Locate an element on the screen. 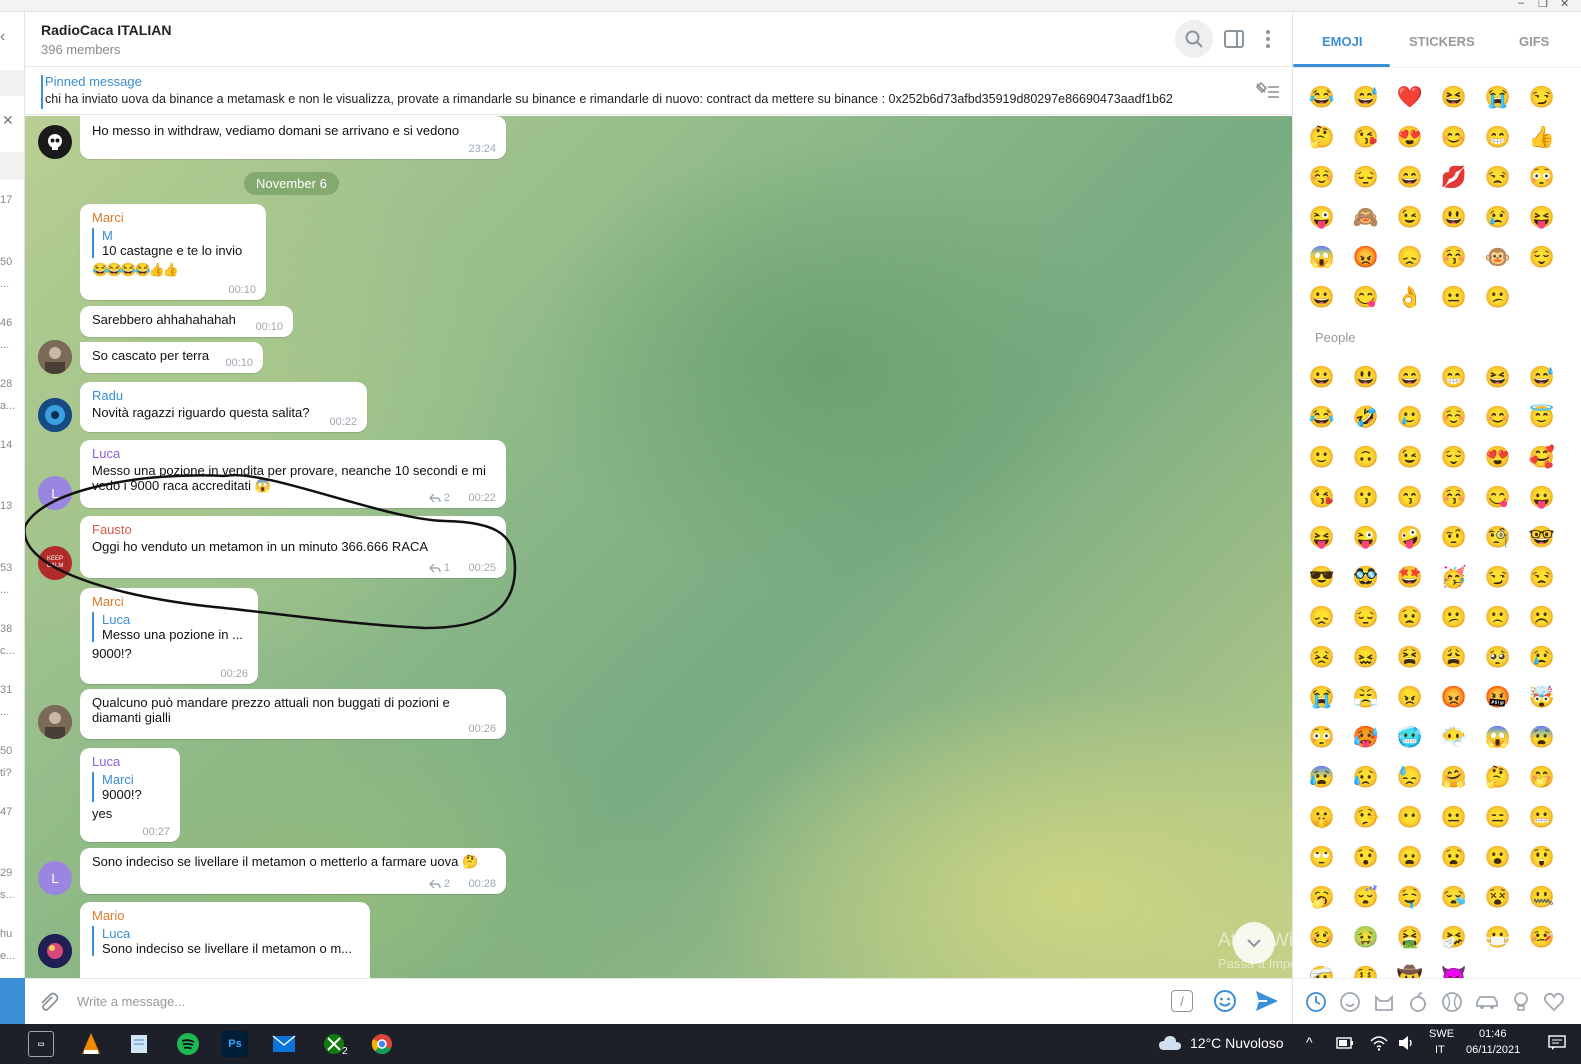 This screenshot has height=1064, width=1581. search-button is located at coordinates (1194, 39).